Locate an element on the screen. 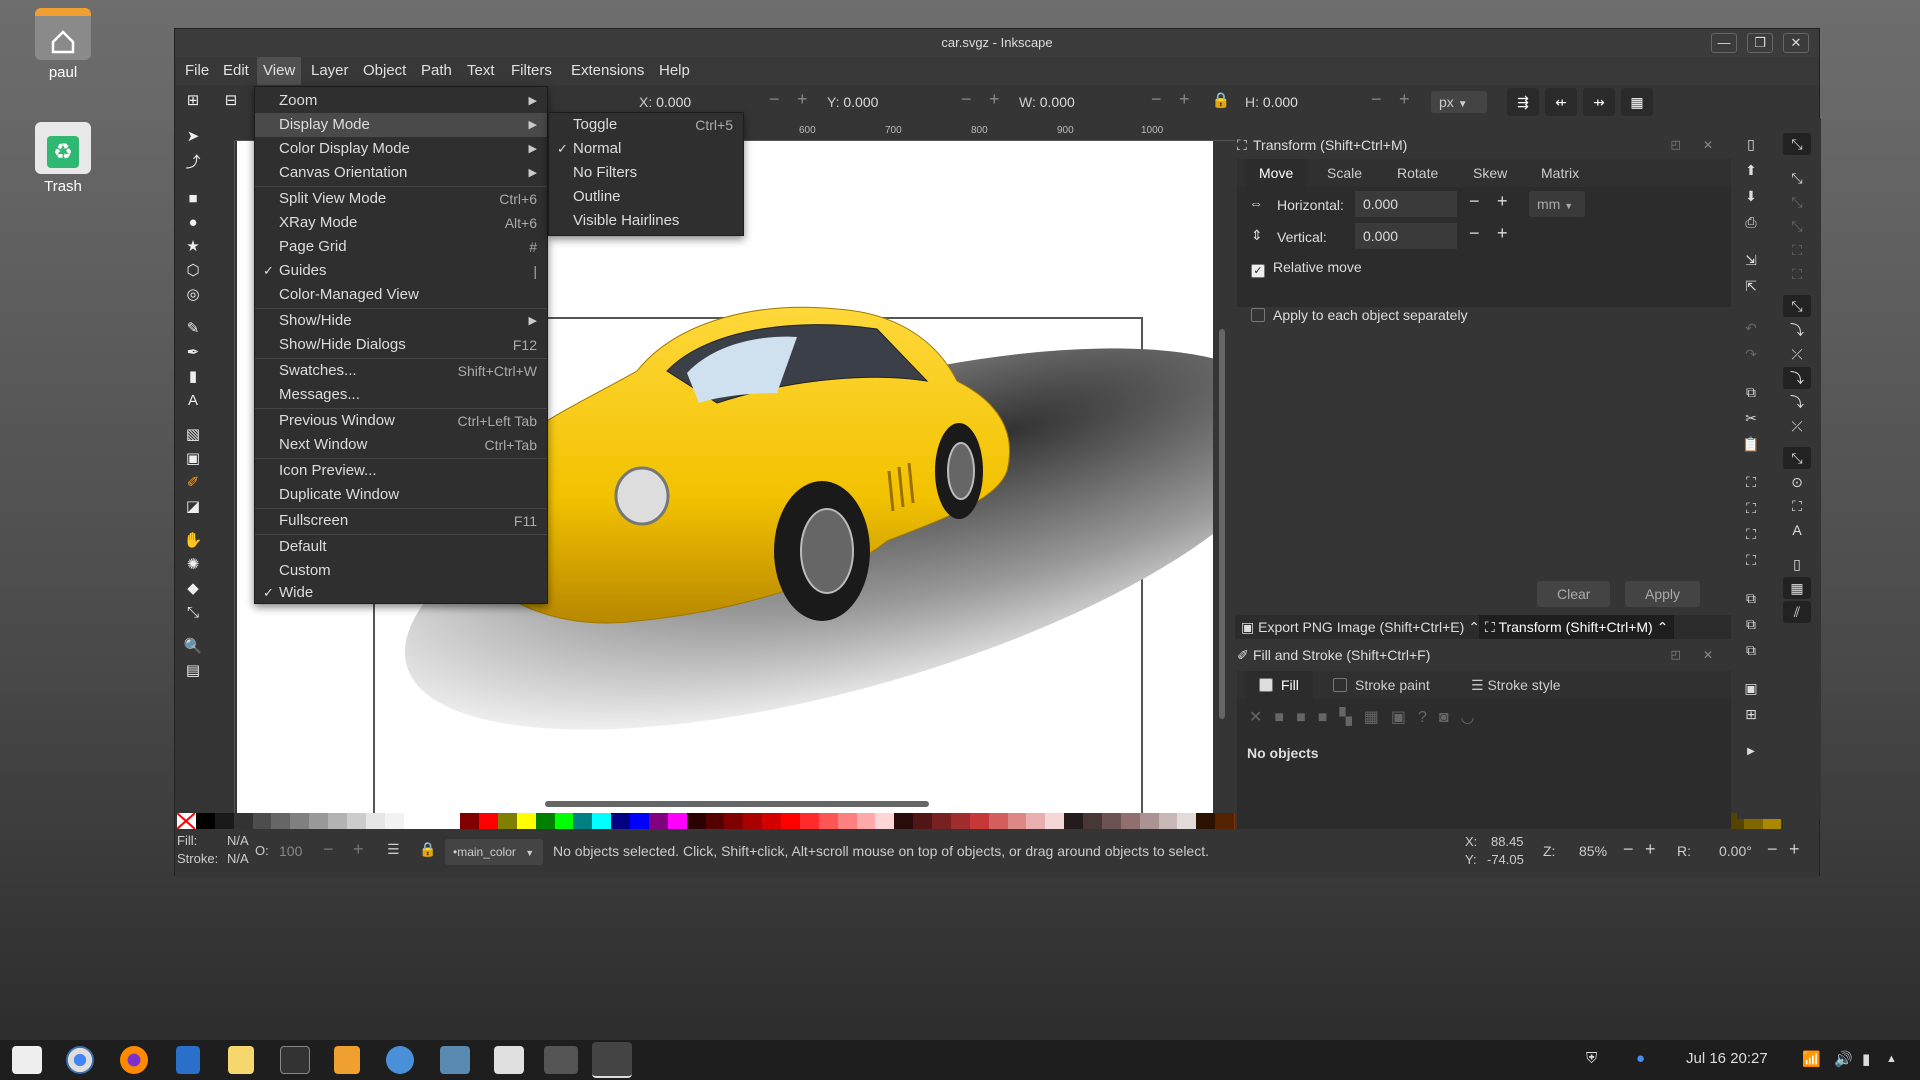  menu-path: Path is located at coordinates (436, 71).